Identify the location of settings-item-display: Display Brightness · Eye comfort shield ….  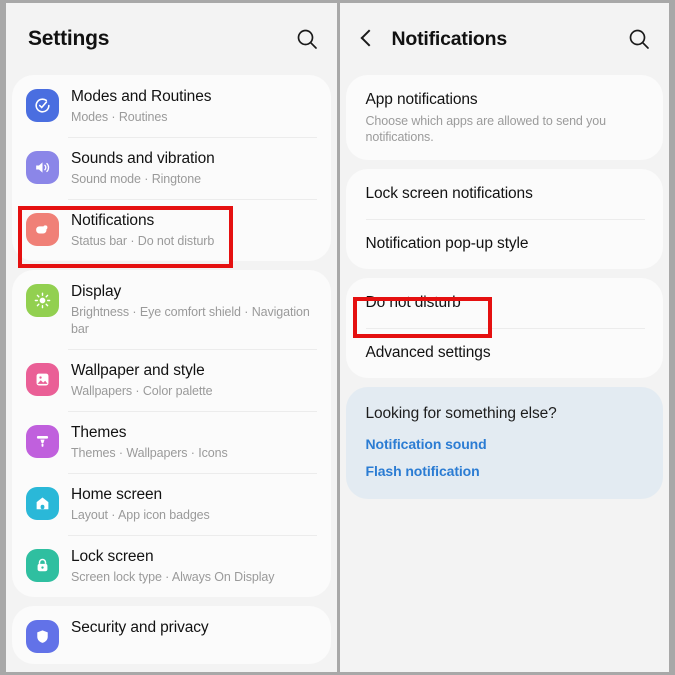
(171, 309).